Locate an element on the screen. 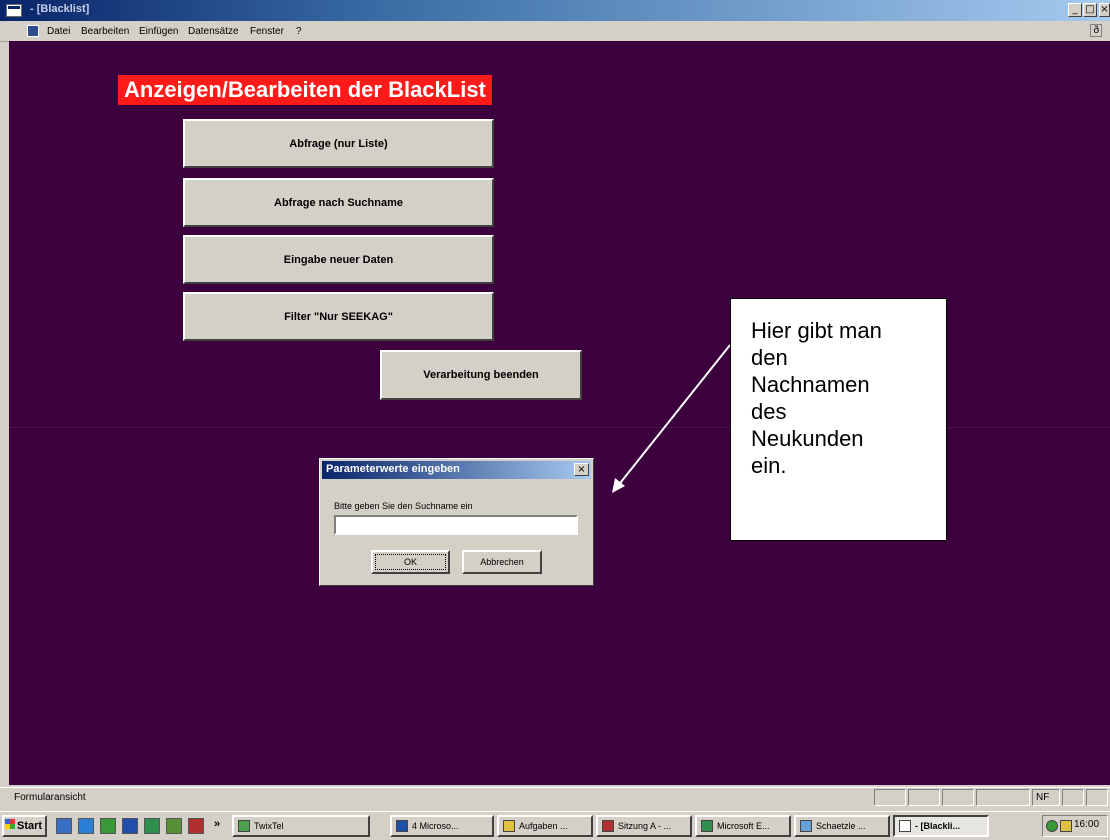 The image size is (1110, 840). status-indicator-nf: NF is located at coordinates (1046, 797).